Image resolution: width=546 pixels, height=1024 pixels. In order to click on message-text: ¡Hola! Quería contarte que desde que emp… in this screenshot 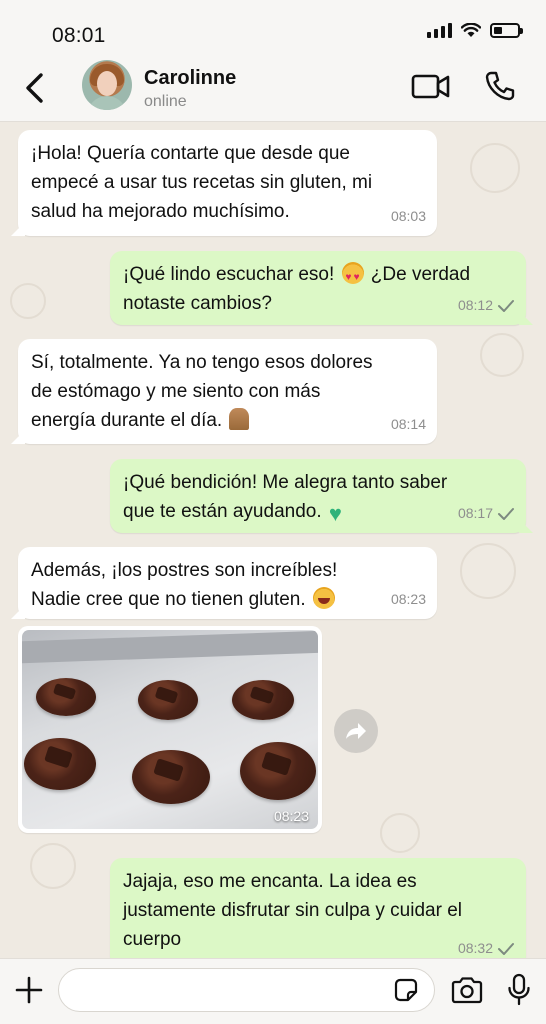, I will do `click(202, 182)`.